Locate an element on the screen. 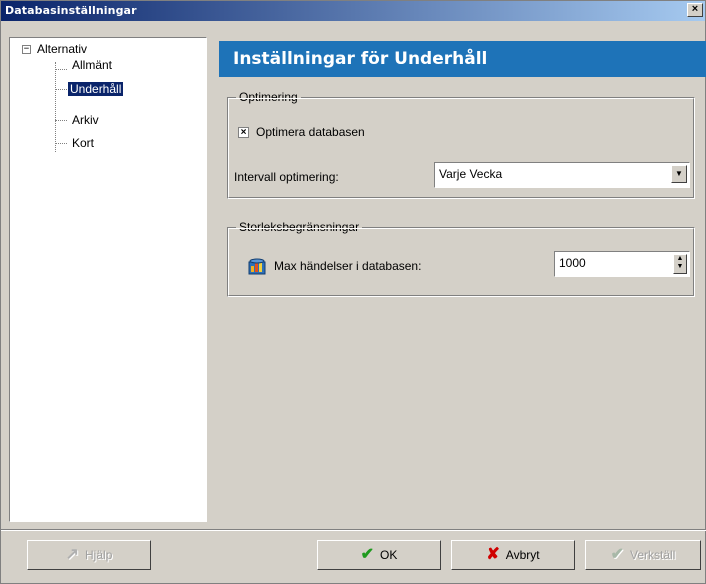  optimize-checkbox: × is located at coordinates (243, 132).